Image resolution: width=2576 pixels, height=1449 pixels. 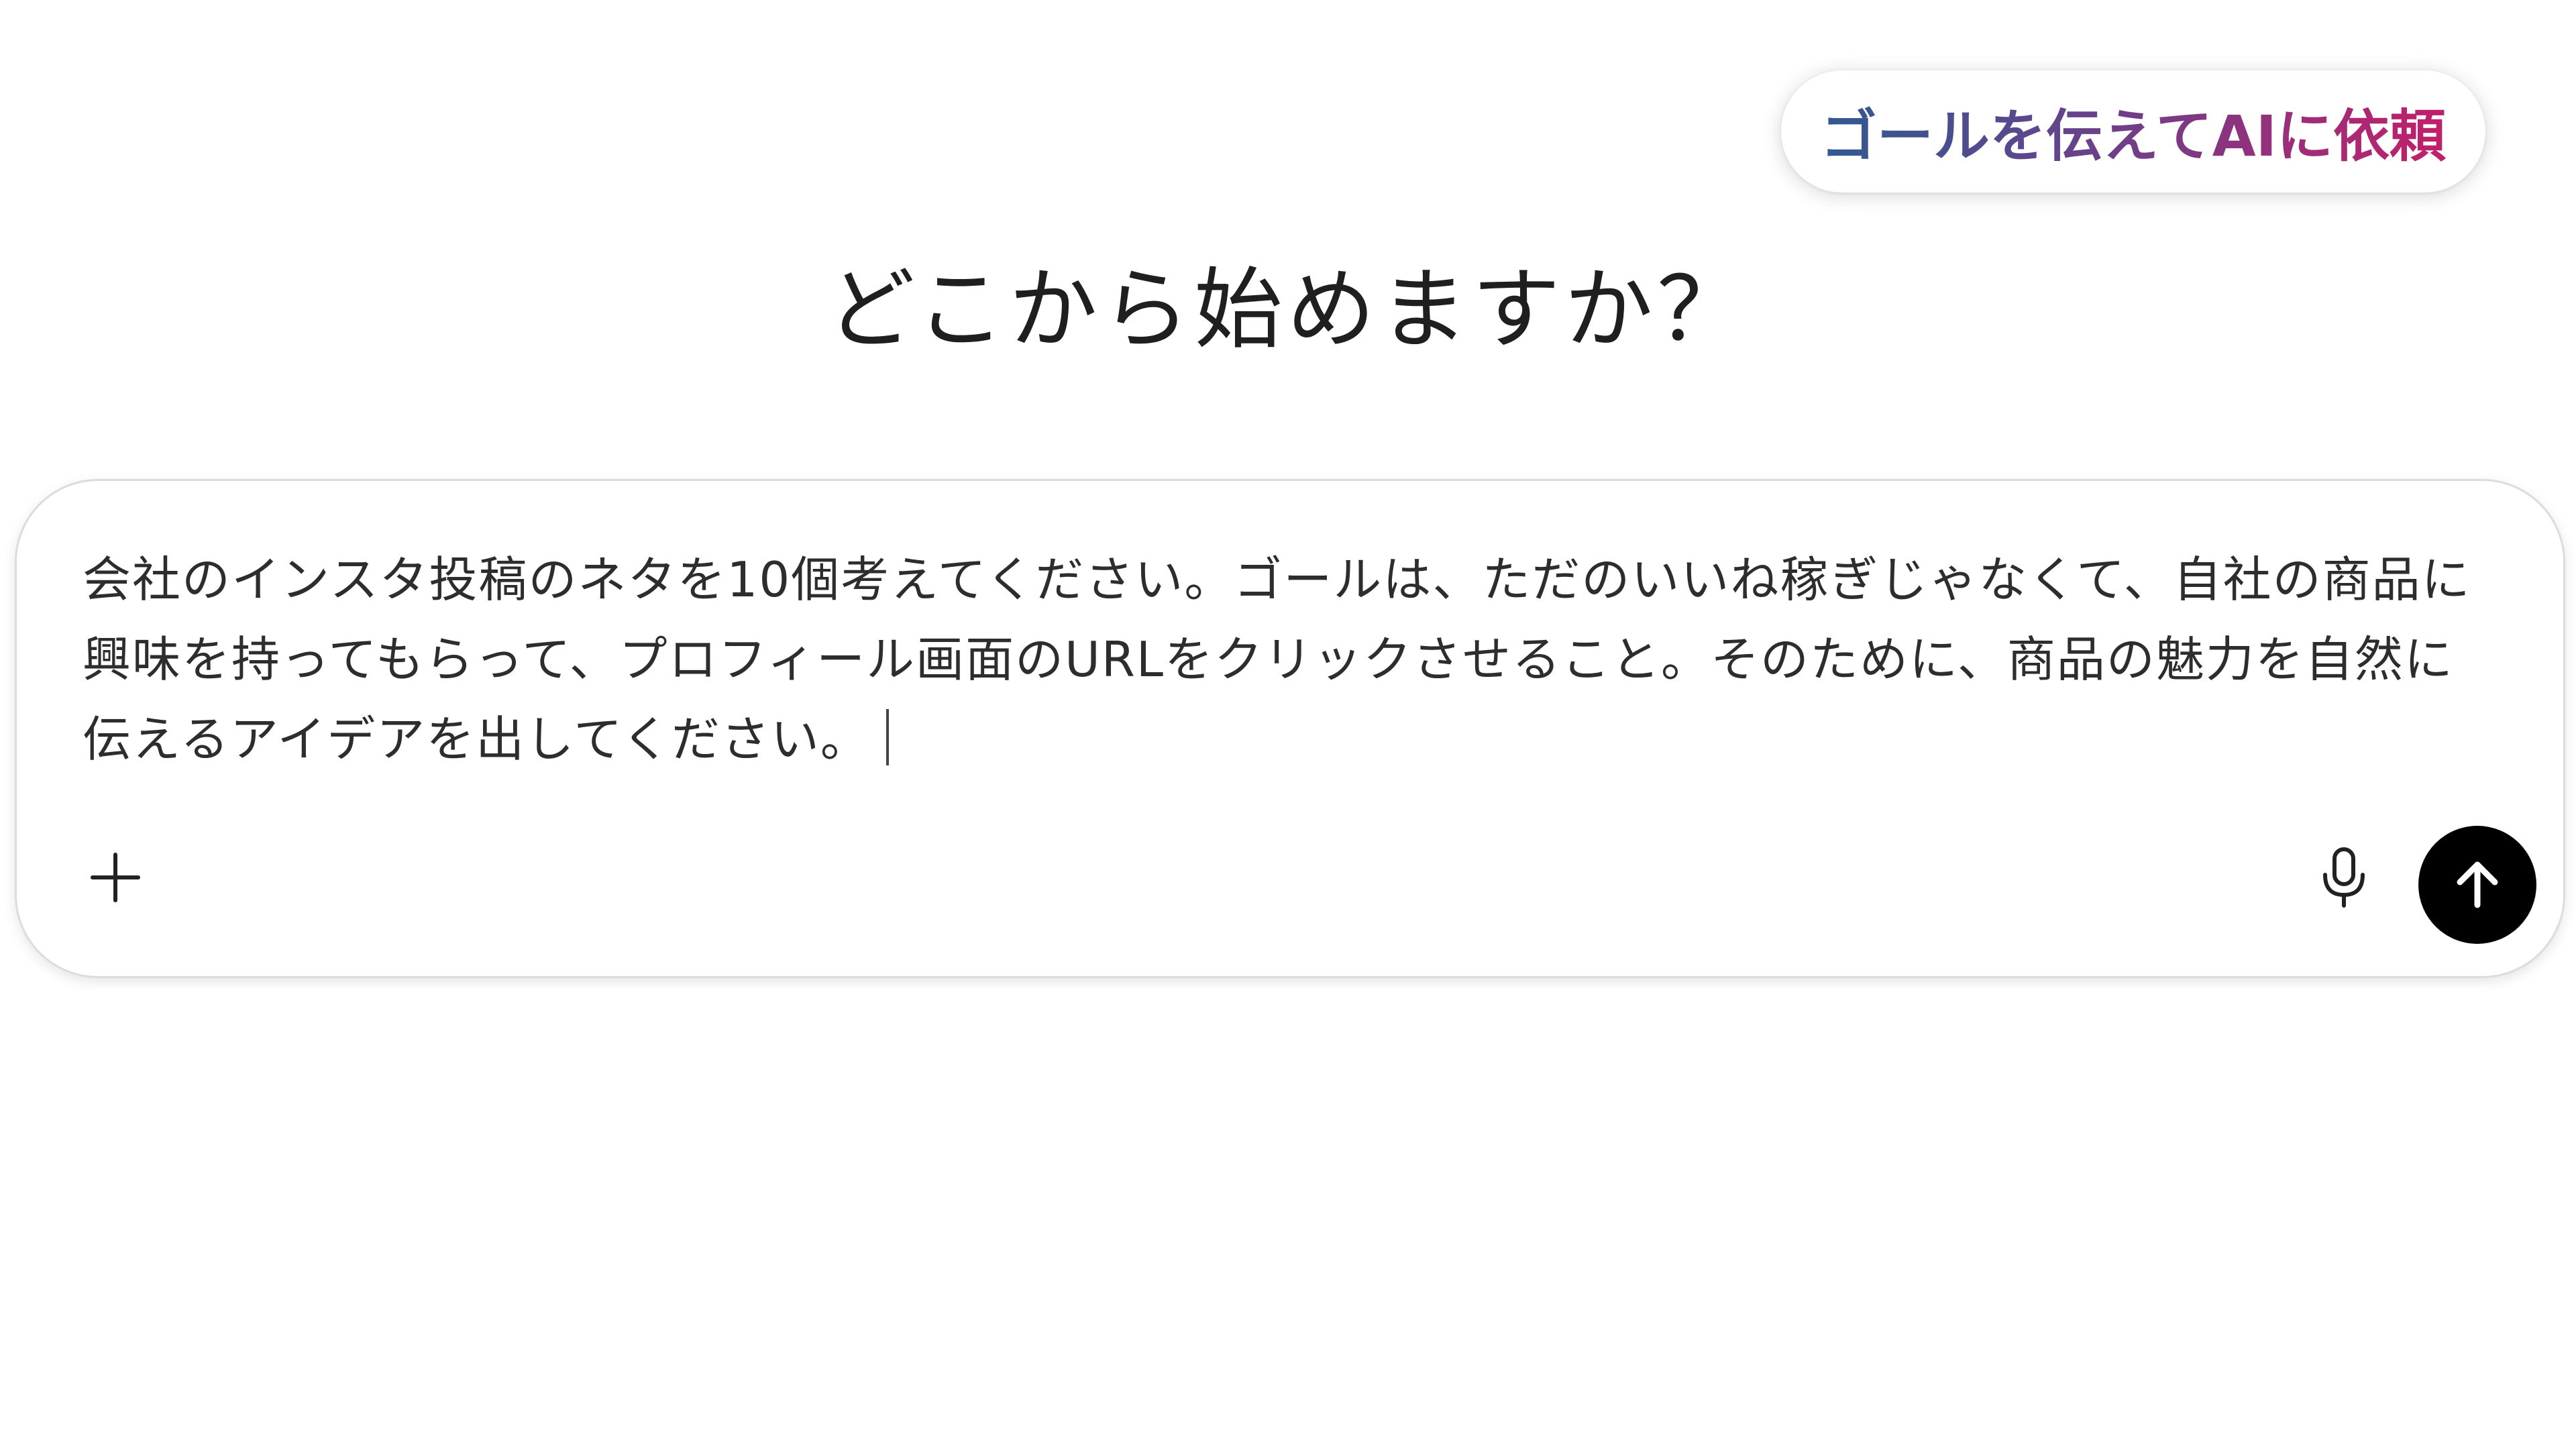 I want to click on send-button, so click(x=2477, y=885).